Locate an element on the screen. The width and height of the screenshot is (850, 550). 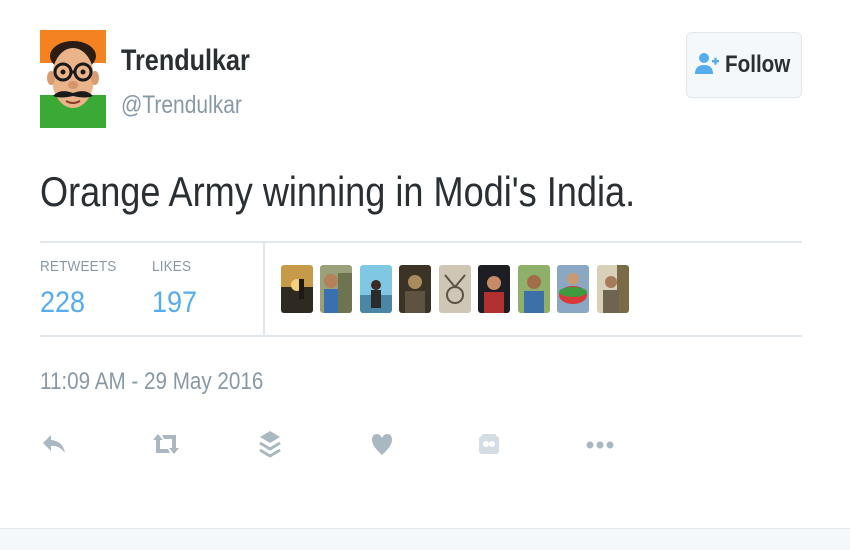
retweet-button is located at coordinates (166, 446).